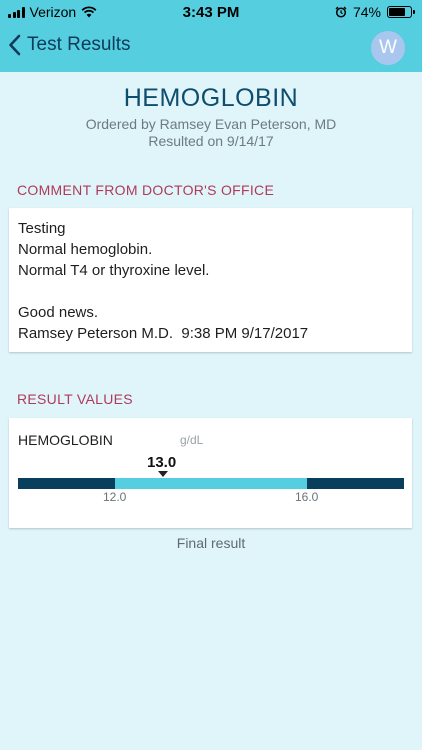 The width and height of the screenshot is (422, 750). I want to click on range-high-label: 16.0, so click(307, 497).